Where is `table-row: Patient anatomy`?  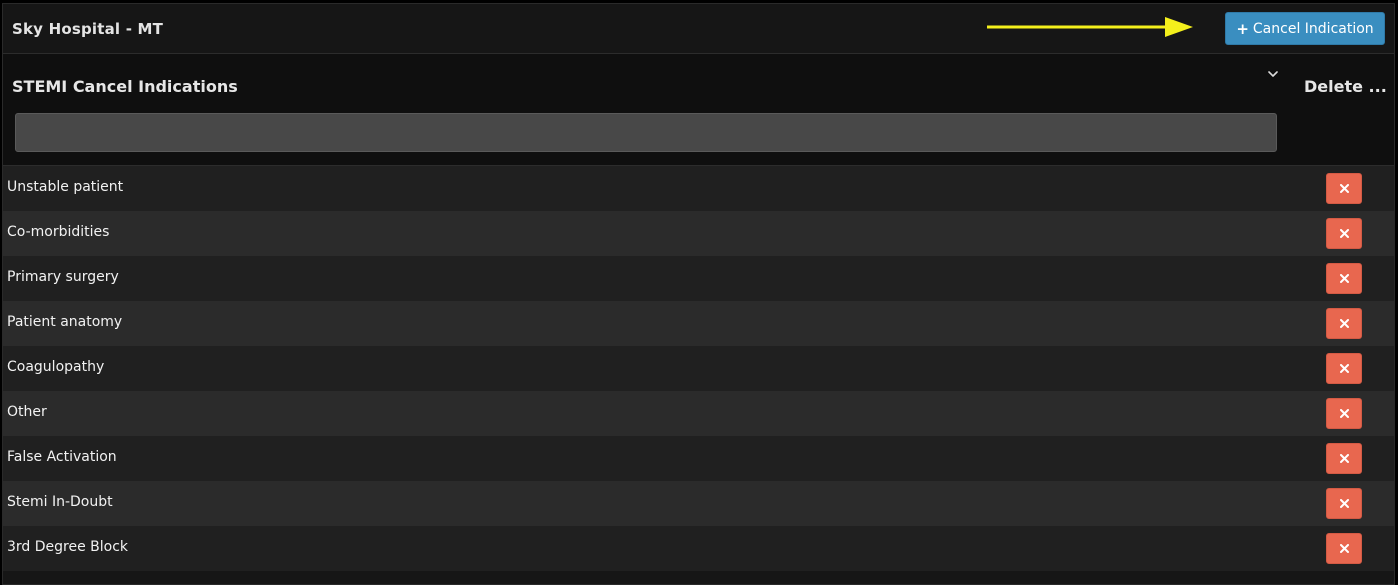 table-row: Patient anatomy is located at coordinates (698, 323).